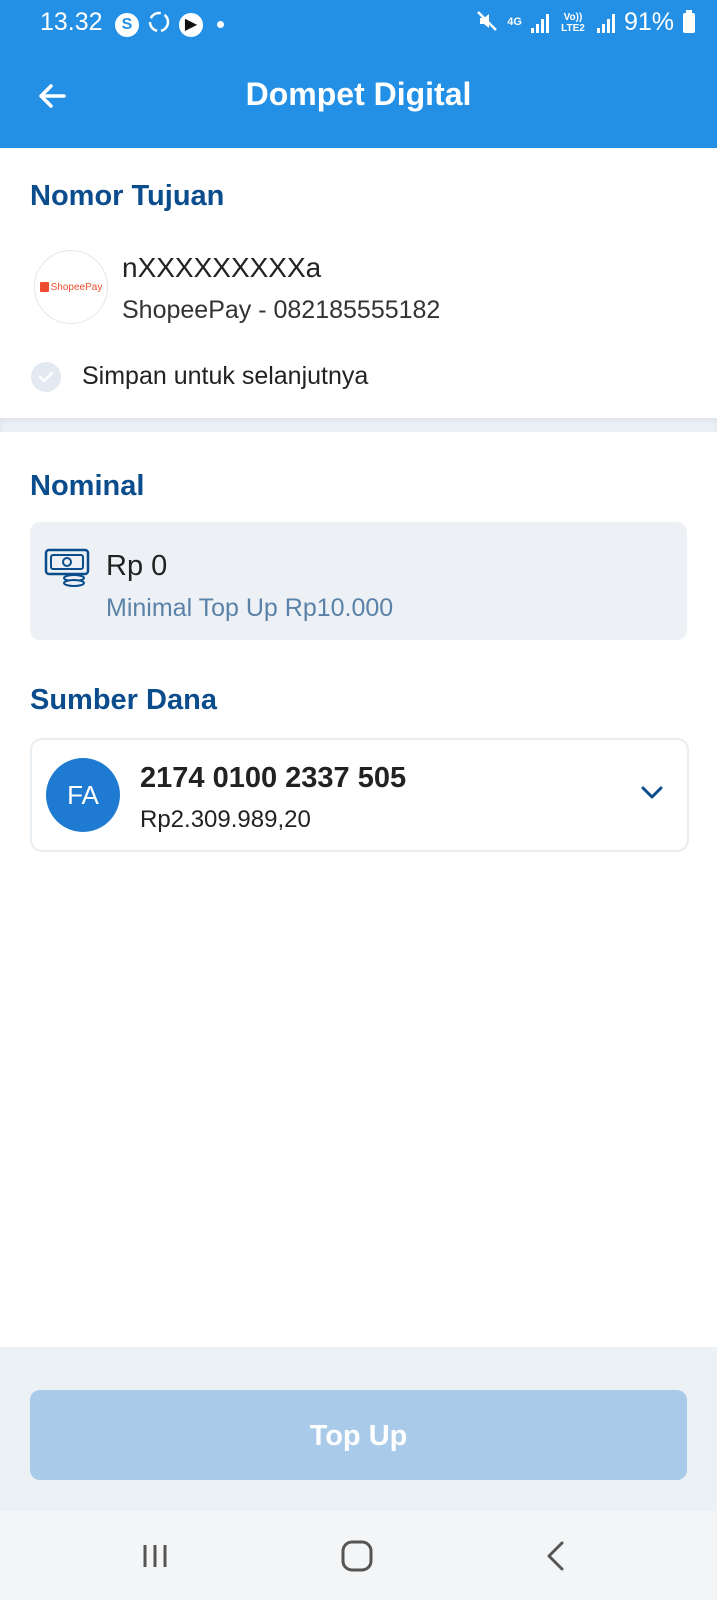 Image resolution: width=717 pixels, height=1600 pixels. What do you see at coordinates (539, 23) in the screenshot?
I see `signal-icon` at bounding box center [539, 23].